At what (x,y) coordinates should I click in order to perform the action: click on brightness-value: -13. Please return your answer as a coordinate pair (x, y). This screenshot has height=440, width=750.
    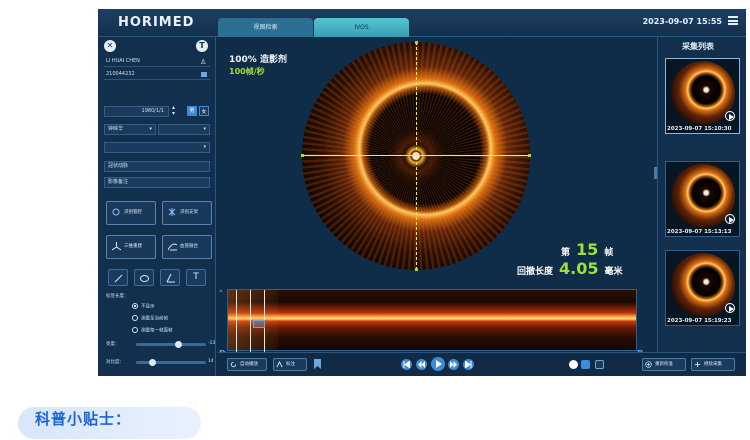
    Looking at the image, I should click on (212, 343).